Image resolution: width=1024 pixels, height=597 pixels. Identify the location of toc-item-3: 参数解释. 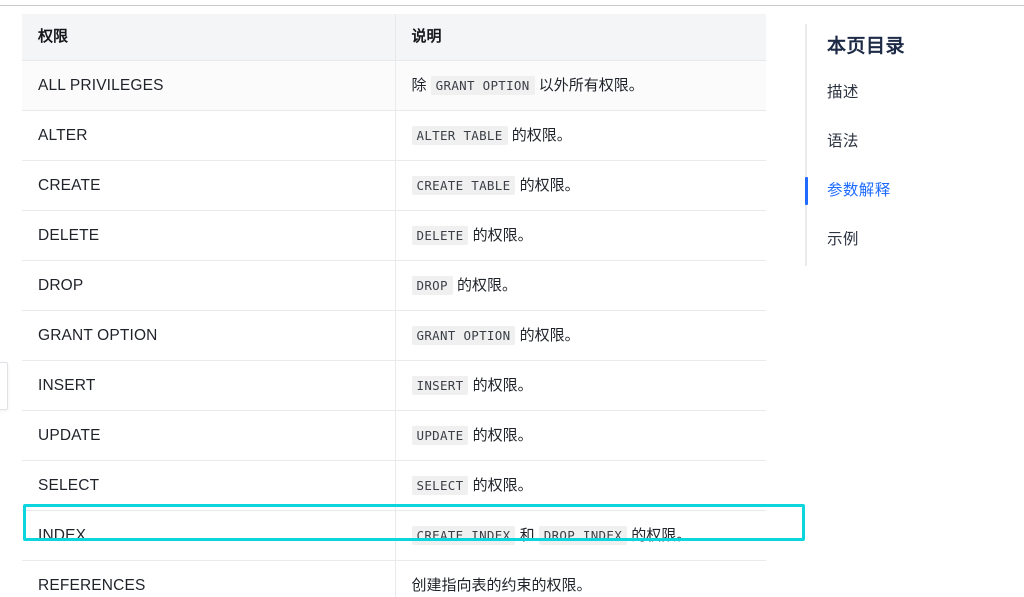
(917, 191).